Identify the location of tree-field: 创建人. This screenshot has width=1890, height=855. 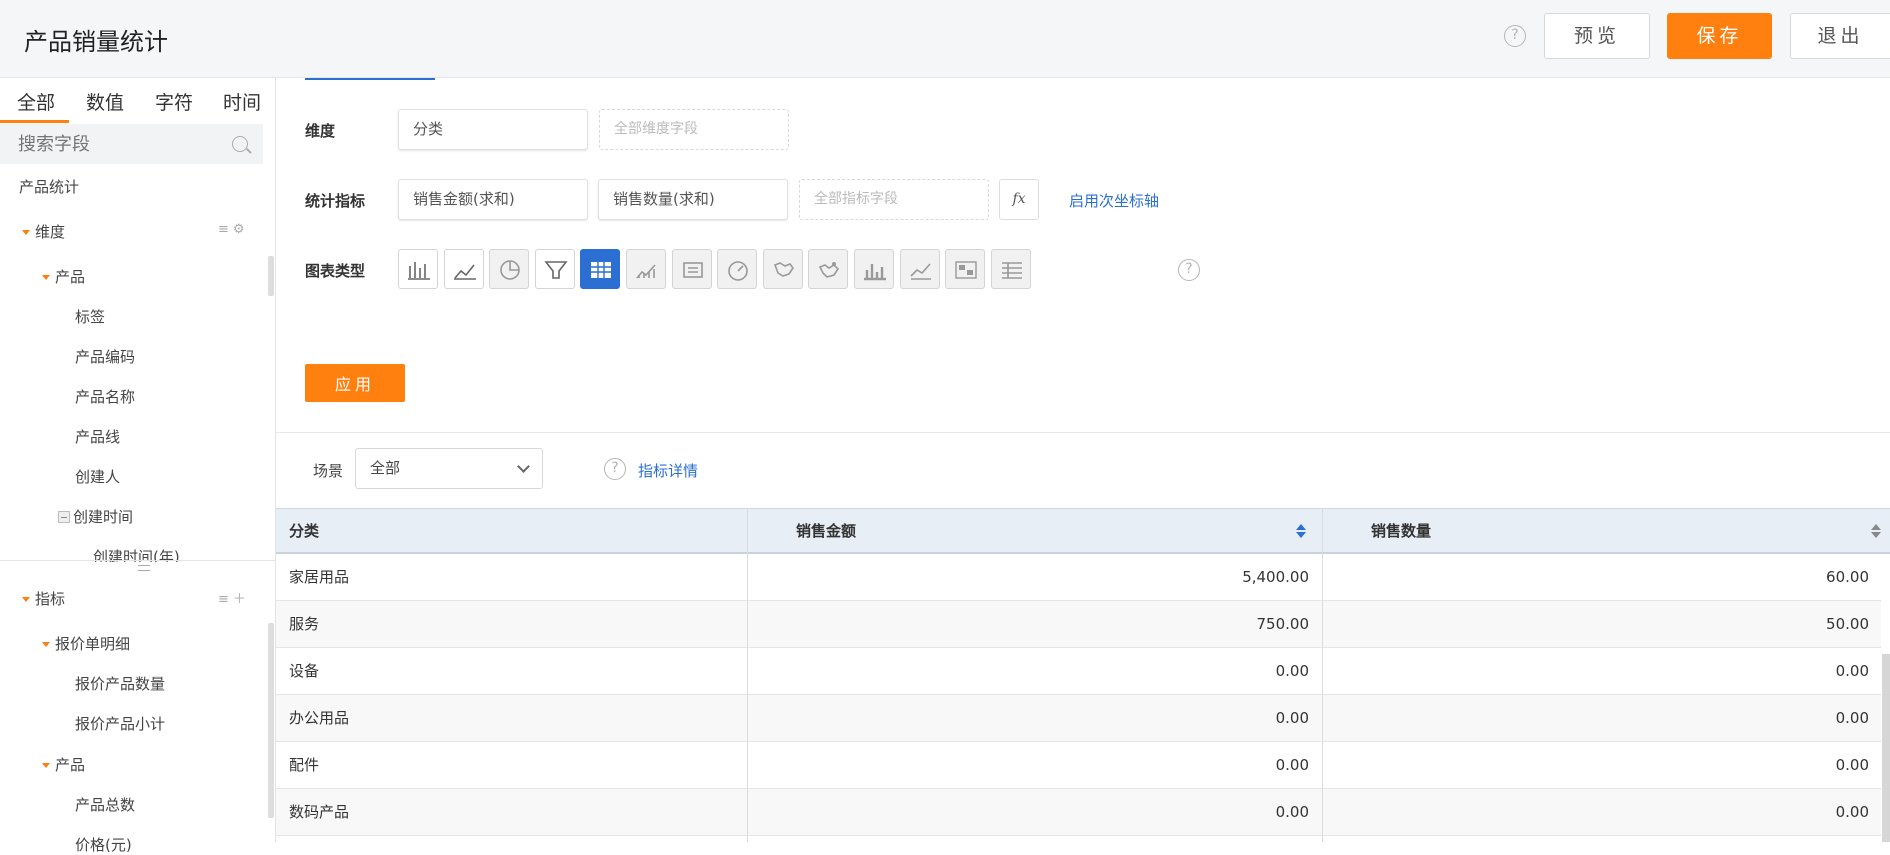
(97, 476).